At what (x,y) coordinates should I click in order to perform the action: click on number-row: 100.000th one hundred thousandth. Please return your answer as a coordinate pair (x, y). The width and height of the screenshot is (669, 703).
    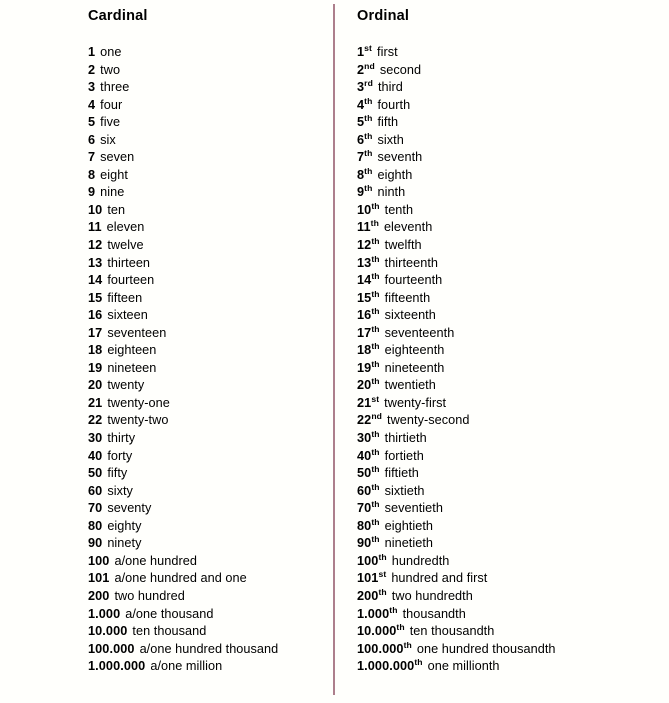
    Looking at the image, I should click on (513, 649).